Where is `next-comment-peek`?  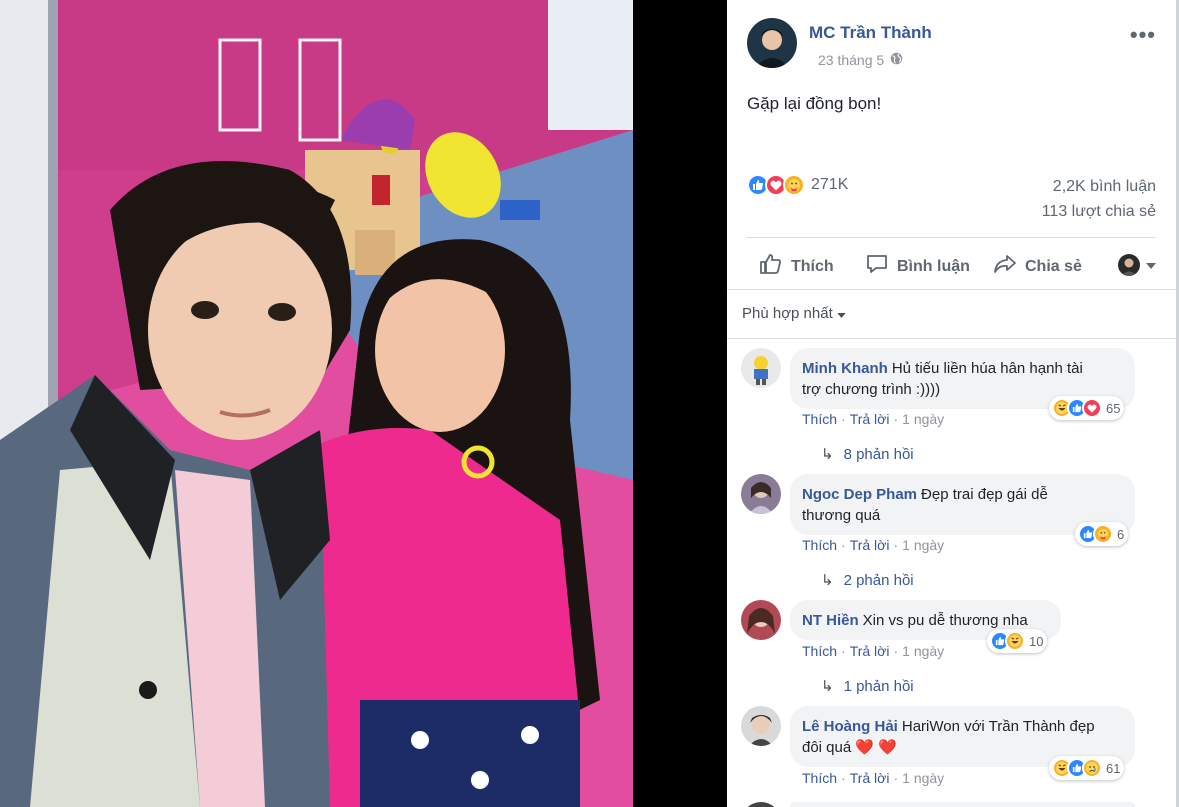
next-comment-peek is located at coordinates (958, 802).